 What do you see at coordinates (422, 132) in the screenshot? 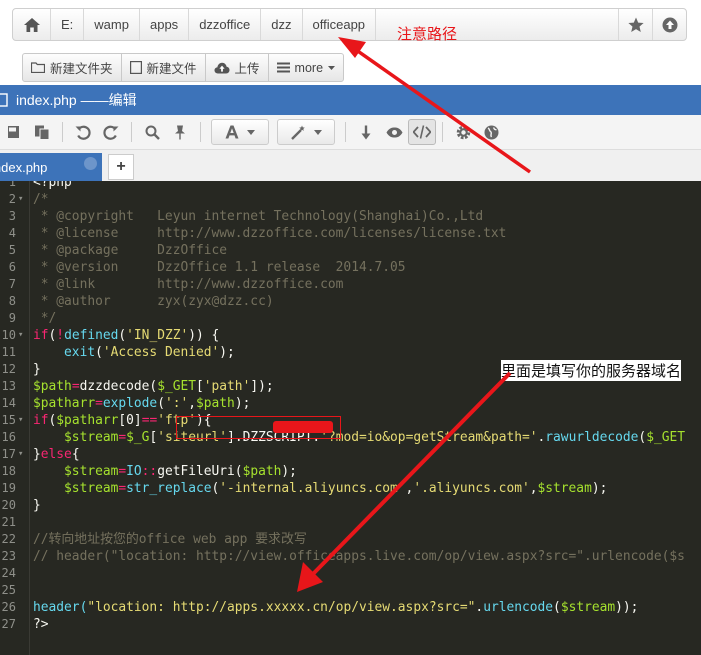
I see `code-view-toggle` at bounding box center [422, 132].